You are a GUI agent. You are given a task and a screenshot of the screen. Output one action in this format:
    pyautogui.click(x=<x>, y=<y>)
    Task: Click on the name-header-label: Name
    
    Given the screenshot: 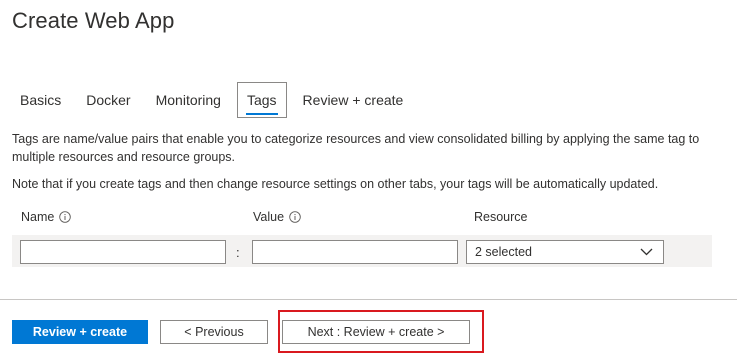 What is the action you would take?
    pyautogui.click(x=38, y=217)
    